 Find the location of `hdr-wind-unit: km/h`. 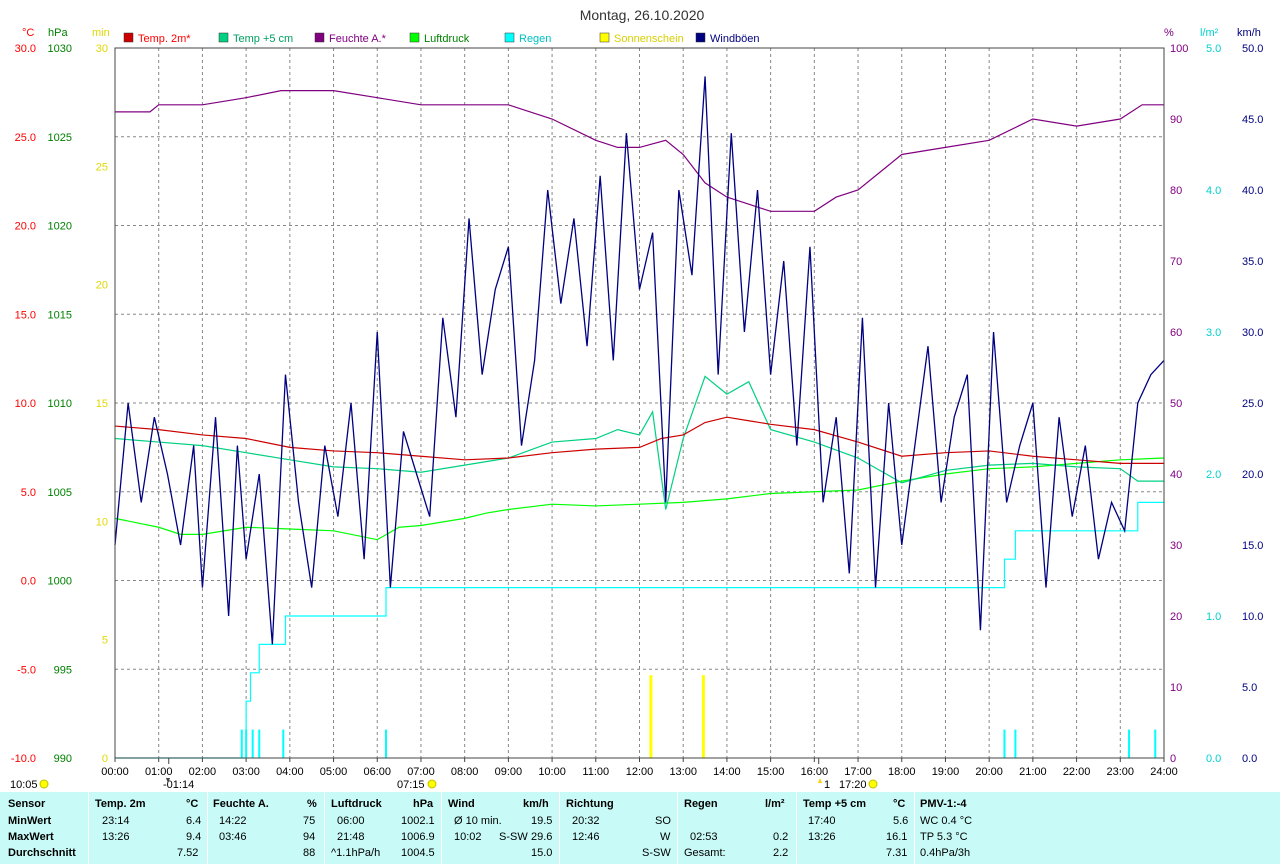

hdr-wind-unit: km/h is located at coordinates (536, 804).